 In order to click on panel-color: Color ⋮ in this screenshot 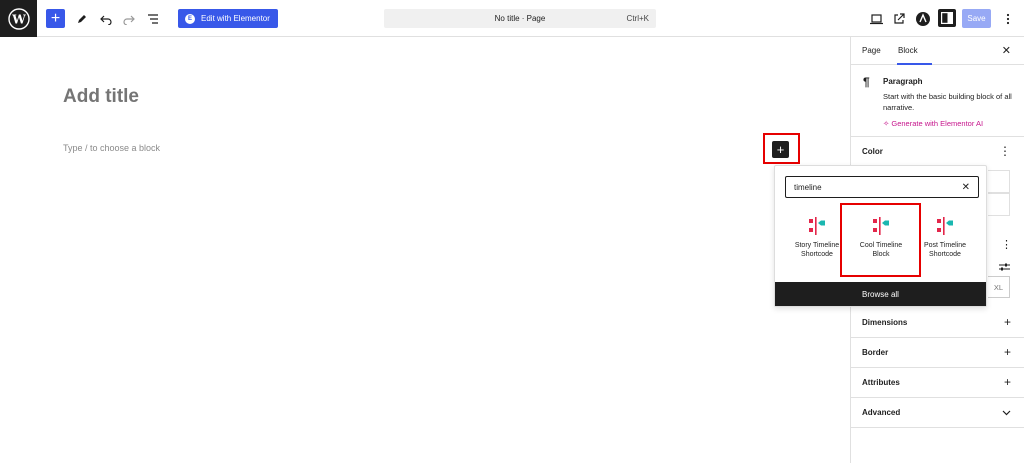, I will do `click(937, 152)`.